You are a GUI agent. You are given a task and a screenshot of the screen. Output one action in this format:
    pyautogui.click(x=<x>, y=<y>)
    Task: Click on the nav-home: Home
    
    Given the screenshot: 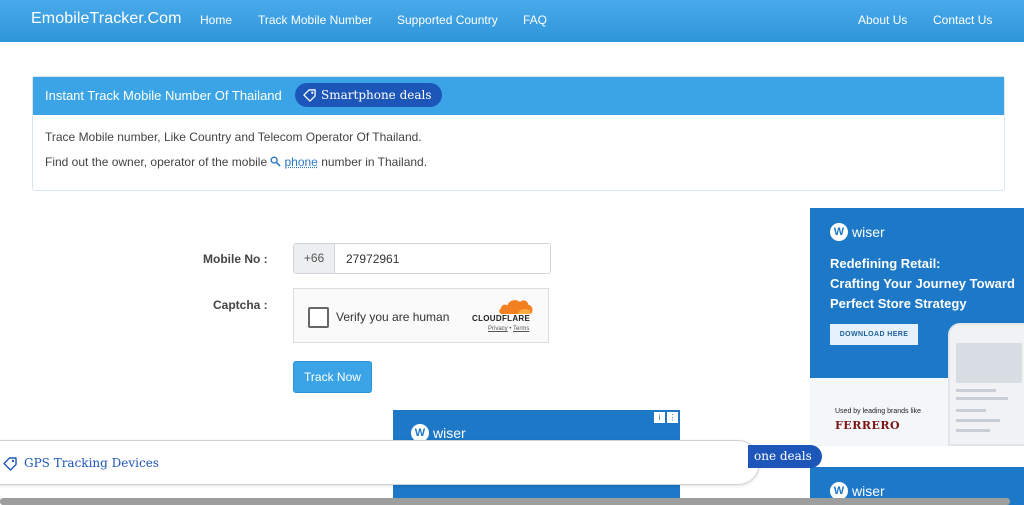 What is the action you would take?
    pyautogui.click(x=216, y=20)
    